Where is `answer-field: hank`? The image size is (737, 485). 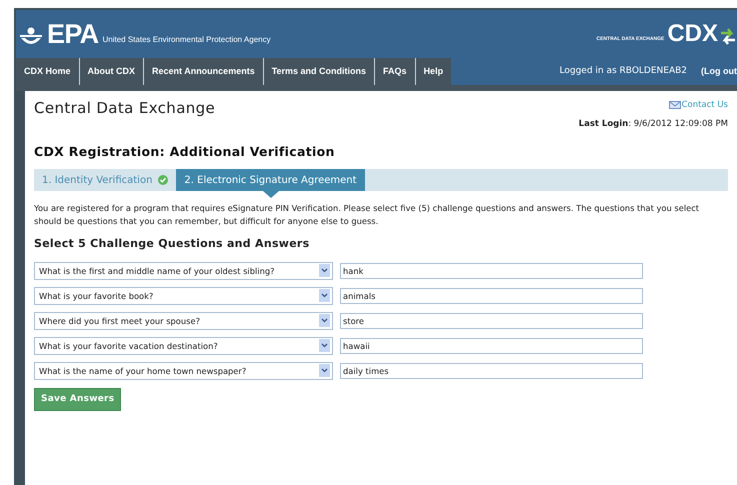
answer-field: hank is located at coordinates (491, 270).